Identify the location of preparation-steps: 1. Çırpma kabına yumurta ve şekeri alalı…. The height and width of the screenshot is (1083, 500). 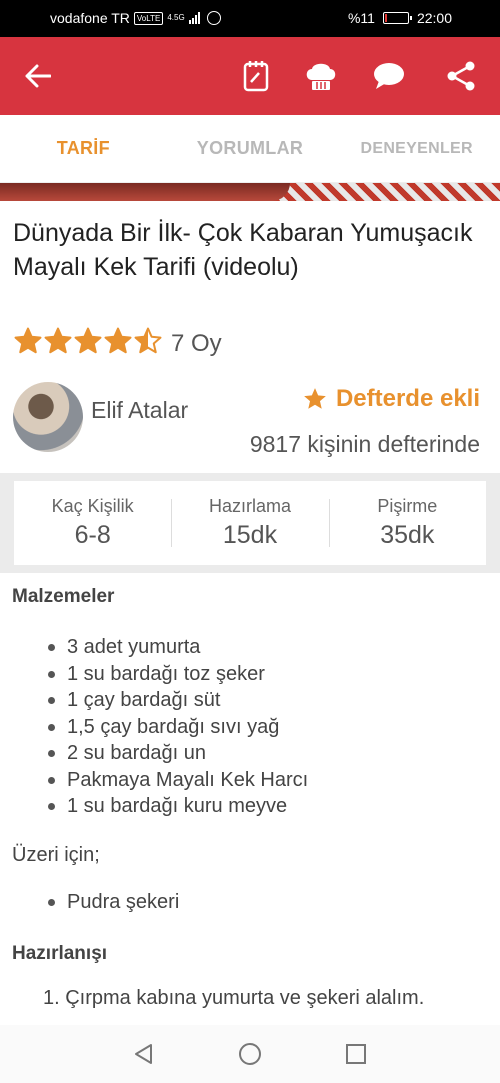
(250, 998).